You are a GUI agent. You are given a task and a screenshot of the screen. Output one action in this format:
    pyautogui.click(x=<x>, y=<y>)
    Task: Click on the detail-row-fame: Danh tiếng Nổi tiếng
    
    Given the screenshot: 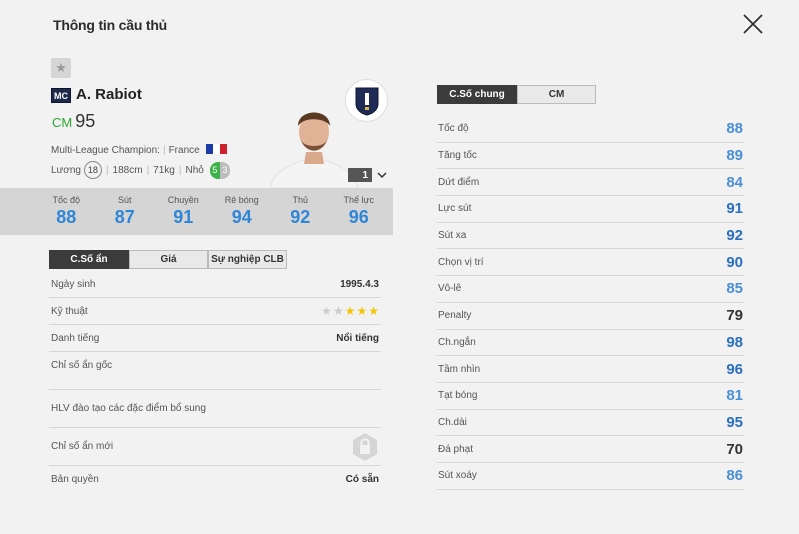 What is the action you would take?
    pyautogui.click(x=215, y=338)
    